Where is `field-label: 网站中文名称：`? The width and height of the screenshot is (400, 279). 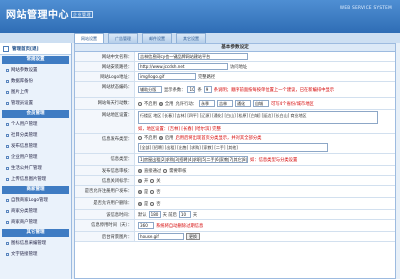 field-label: 网站中文名称： is located at coordinates (105, 56).